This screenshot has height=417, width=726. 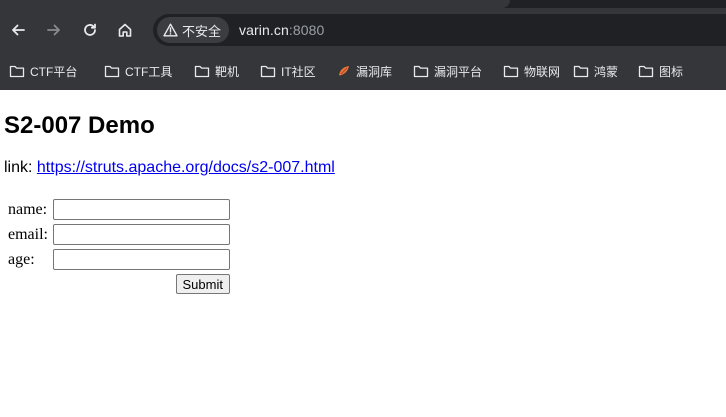 What do you see at coordinates (439, 30) in the screenshot?
I see `address-bar: 不安全 varin.cn:8080` at bounding box center [439, 30].